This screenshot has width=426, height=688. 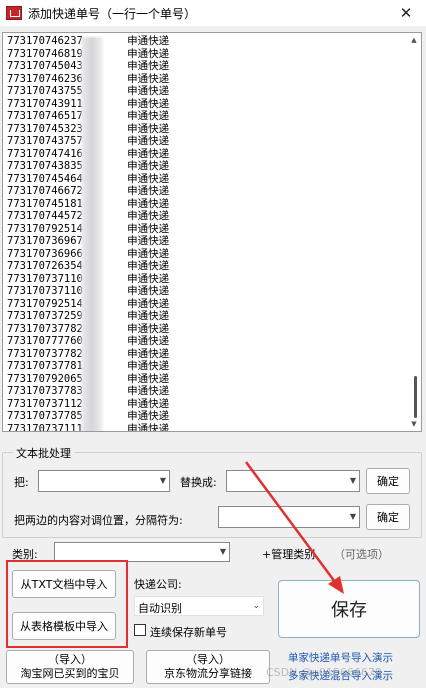 What do you see at coordinates (45, 427) in the screenshot?
I see `tracking-number: 773170737111` at bounding box center [45, 427].